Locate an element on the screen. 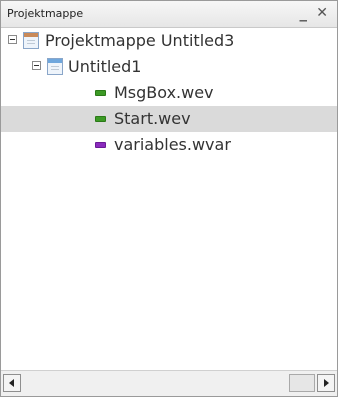 The width and height of the screenshot is (341, 399). tree-node-file-selected: Start.wev is located at coordinates (169, 119).